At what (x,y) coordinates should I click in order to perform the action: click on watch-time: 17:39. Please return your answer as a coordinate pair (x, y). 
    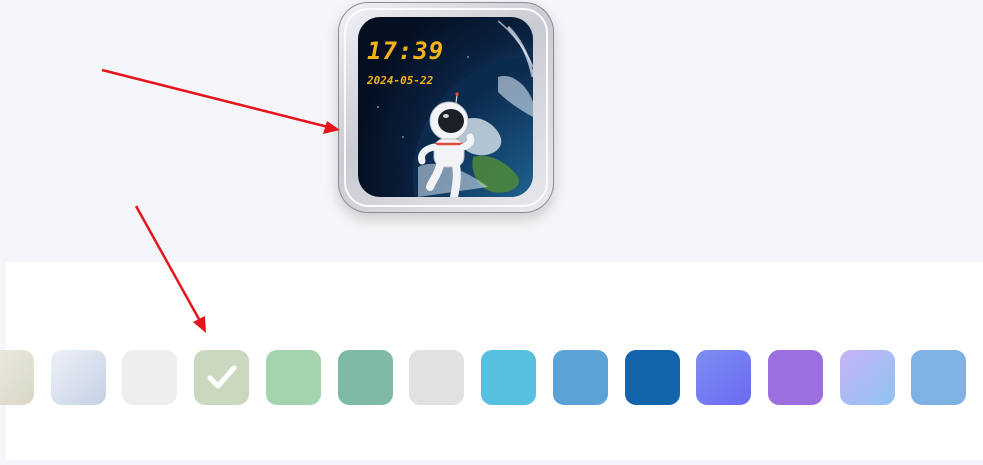
    Looking at the image, I should click on (406, 51).